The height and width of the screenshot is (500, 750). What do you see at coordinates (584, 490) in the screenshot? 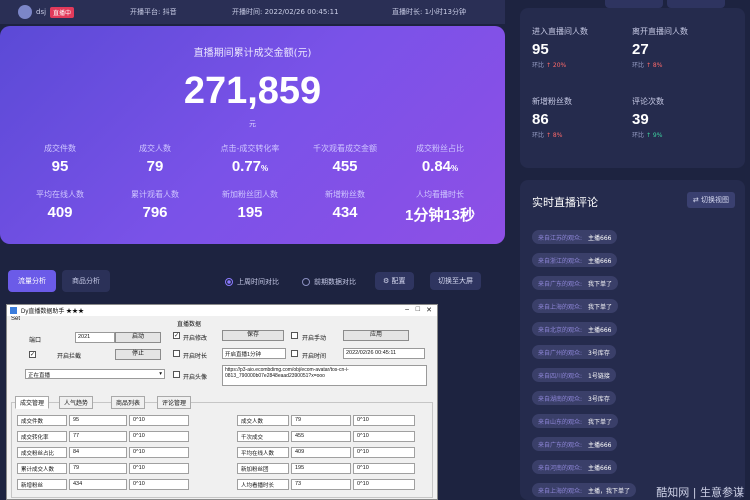
I see `comment-item: 来自上海的观众: 主播，我下单了` at bounding box center [584, 490].